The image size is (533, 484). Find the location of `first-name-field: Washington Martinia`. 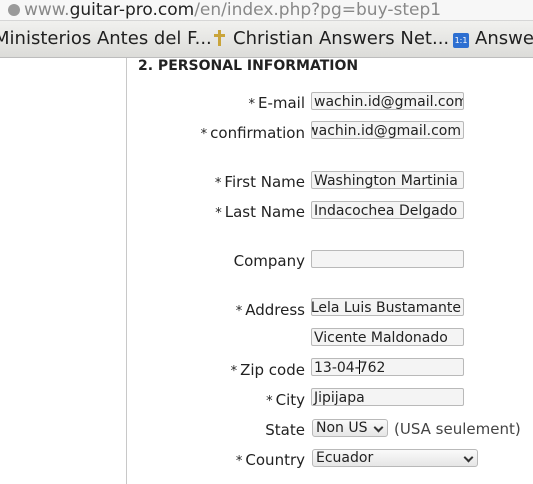

first-name-field: Washington Martinia is located at coordinates (387, 180).